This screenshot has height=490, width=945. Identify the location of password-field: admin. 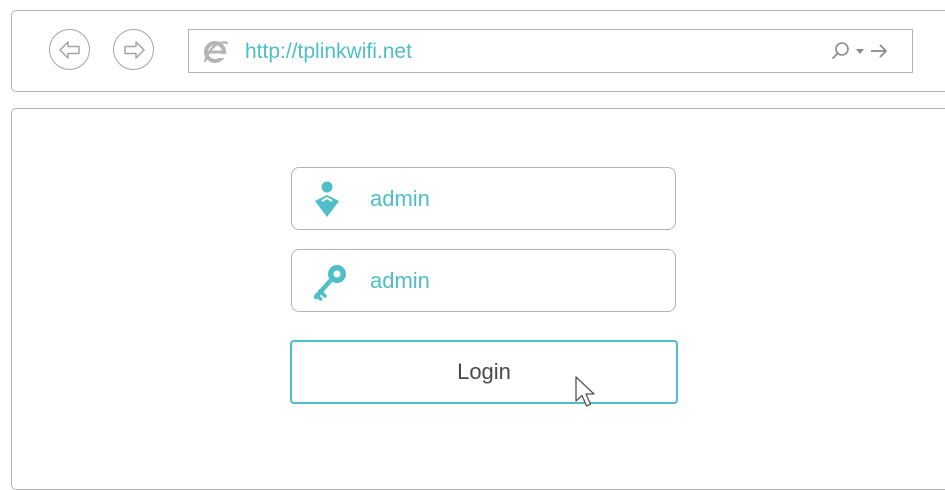
(483, 280).